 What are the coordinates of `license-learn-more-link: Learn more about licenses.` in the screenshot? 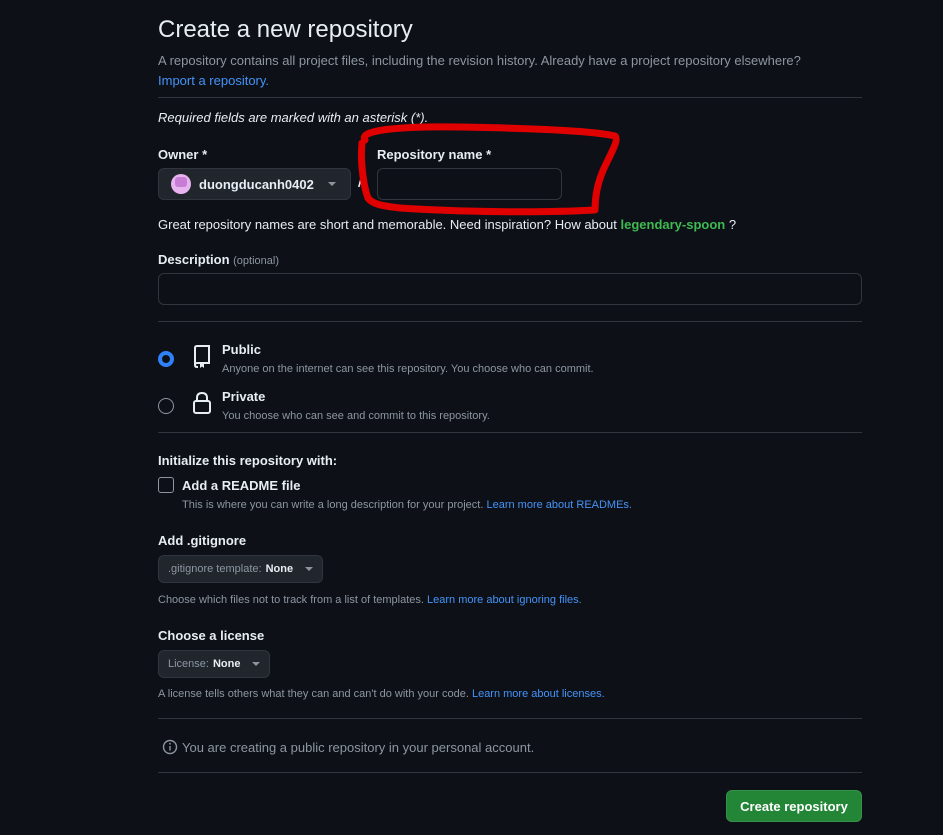 It's located at (538, 694).